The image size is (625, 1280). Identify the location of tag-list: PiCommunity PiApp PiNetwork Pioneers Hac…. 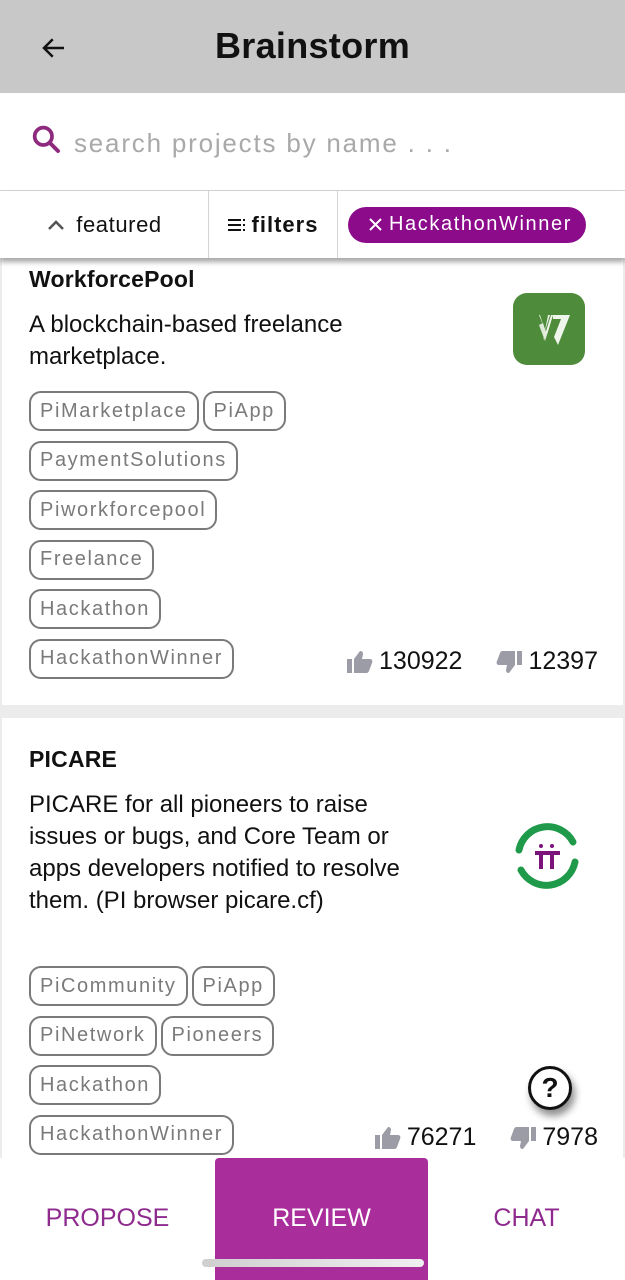
(179, 1065).